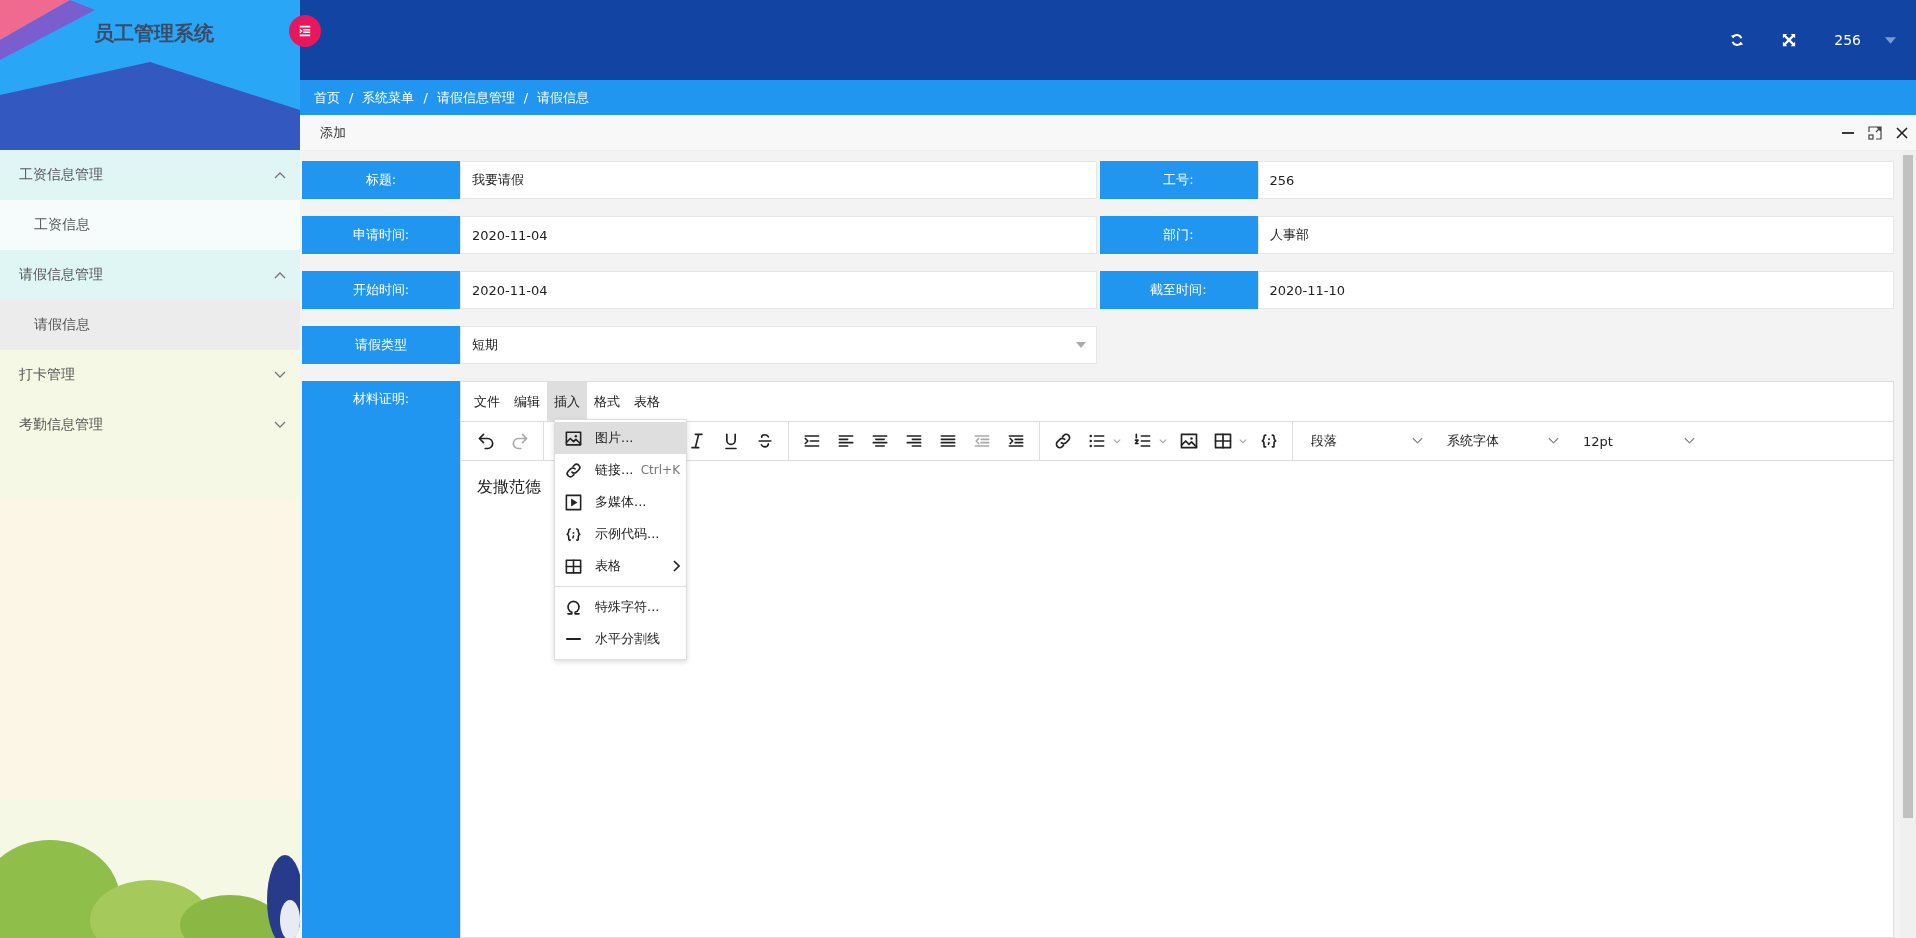  Describe the element at coordinates (154, 33) in the screenshot. I see `app-title: 员工管理系统` at that location.